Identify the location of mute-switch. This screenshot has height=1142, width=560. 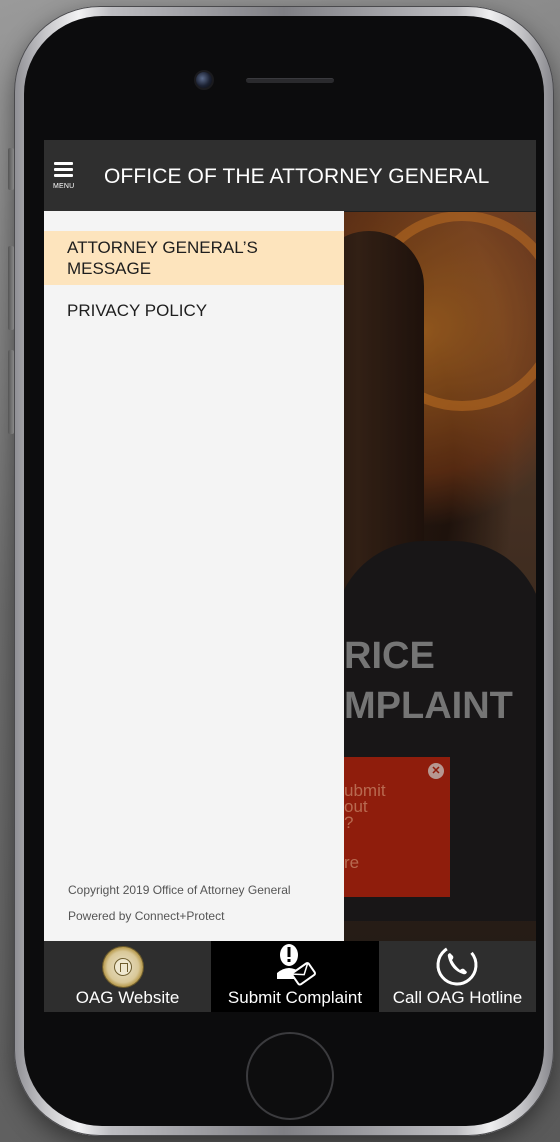
(11, 169).